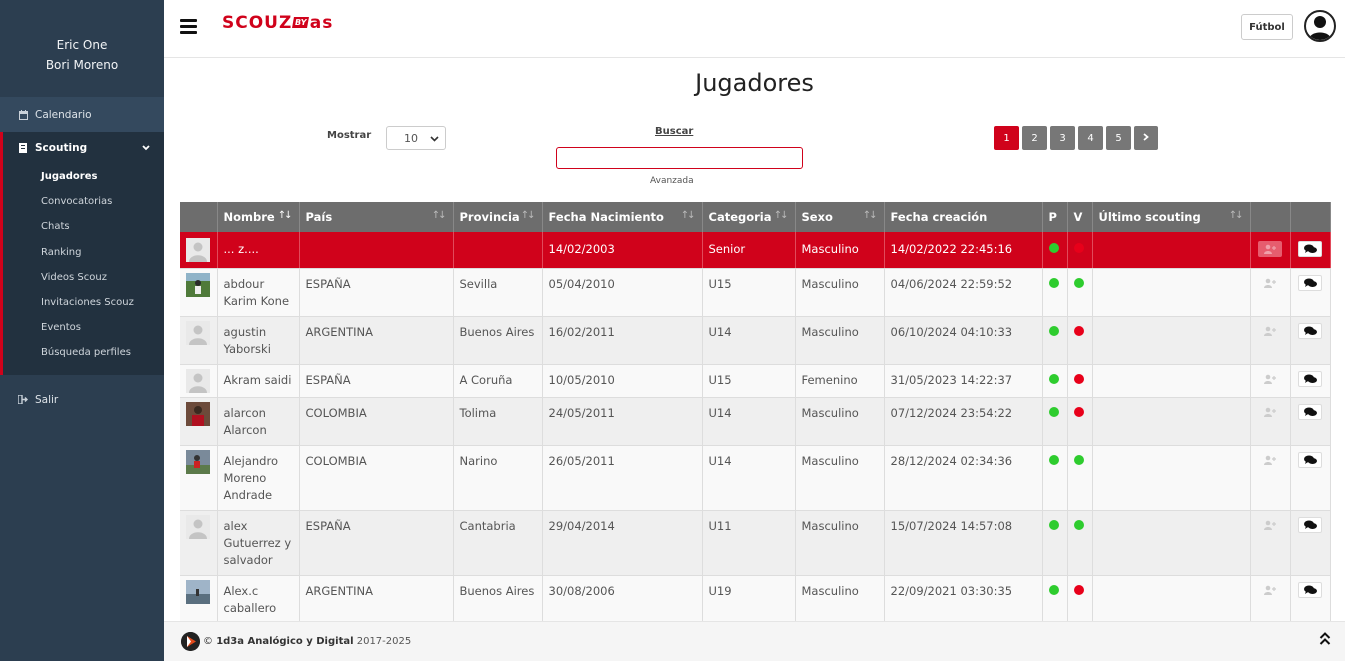 Image resolution: width=1345 pixels, height=661 pixels. I want to click on cell-categoria: U14, so click(749, 340).